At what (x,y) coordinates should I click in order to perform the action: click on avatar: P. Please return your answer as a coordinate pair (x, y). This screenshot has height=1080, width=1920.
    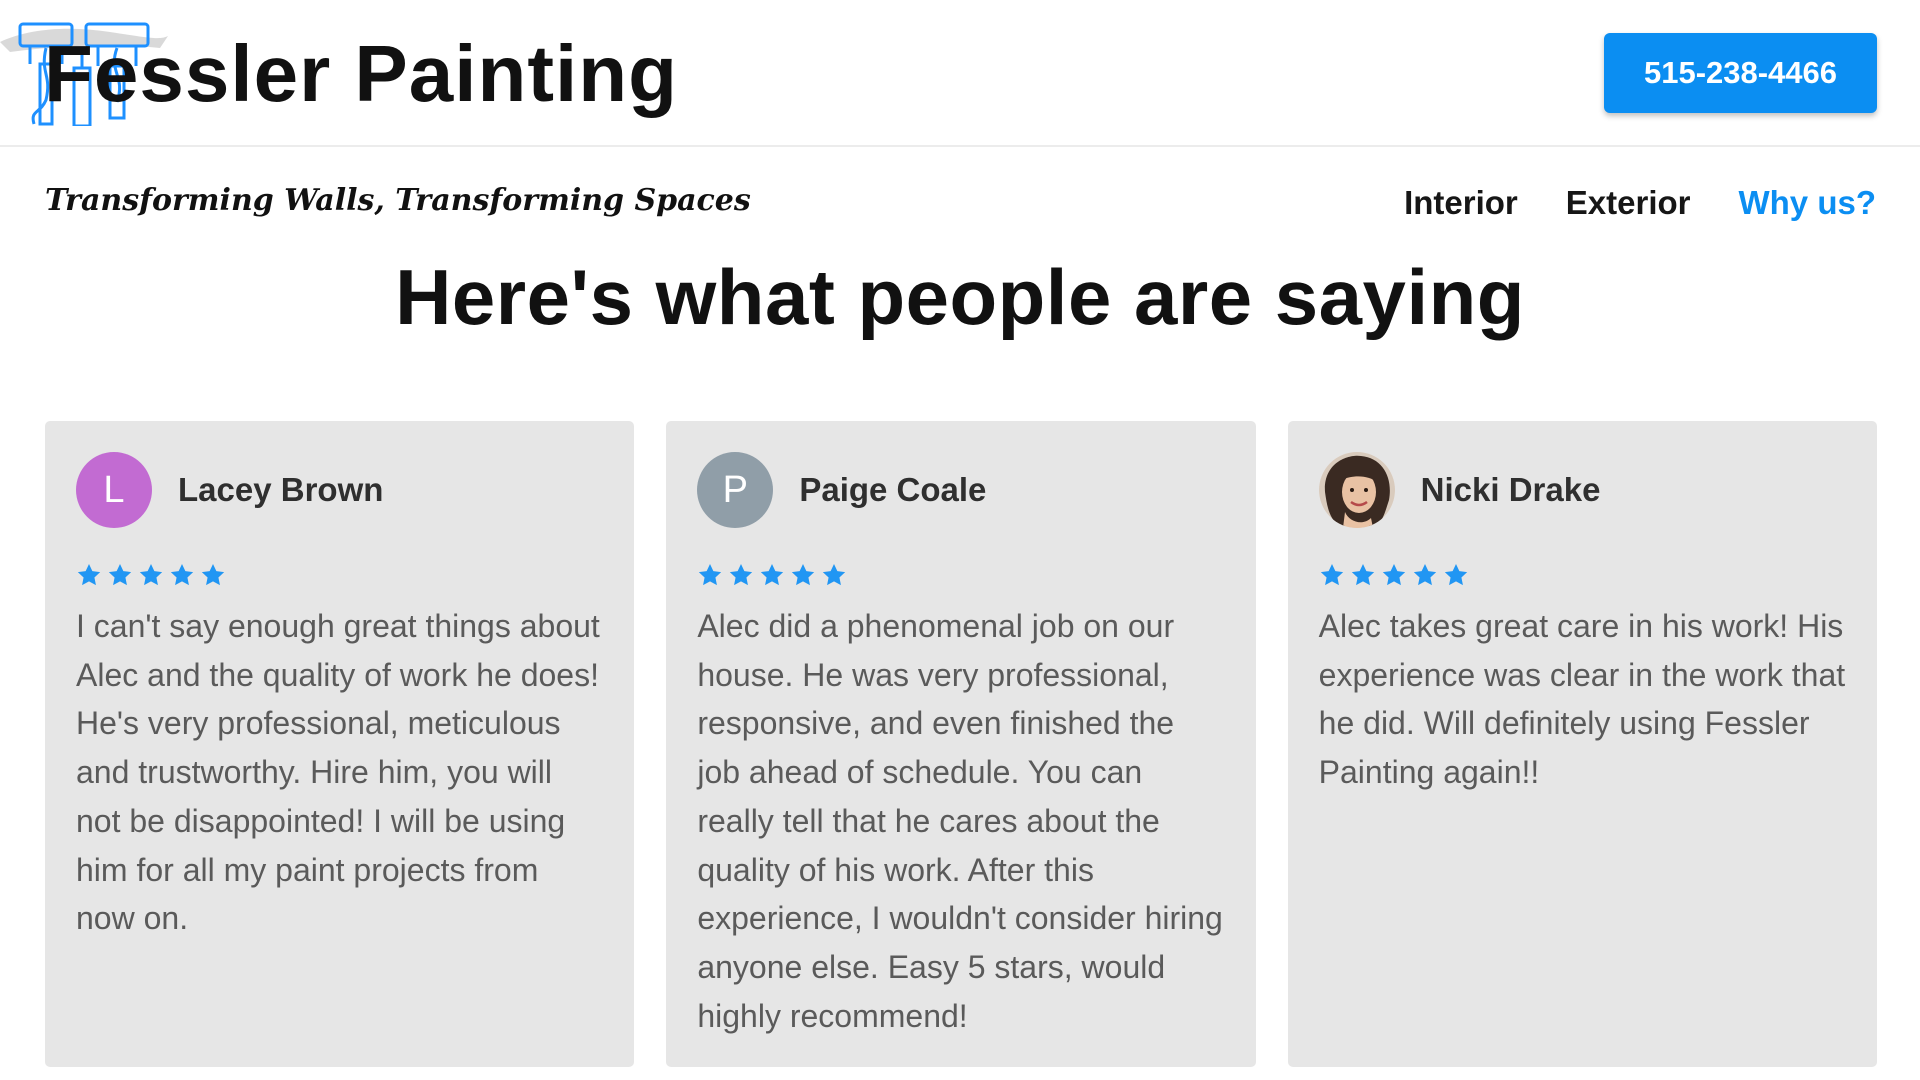
    Looking at the image, I should click on (735, 490).